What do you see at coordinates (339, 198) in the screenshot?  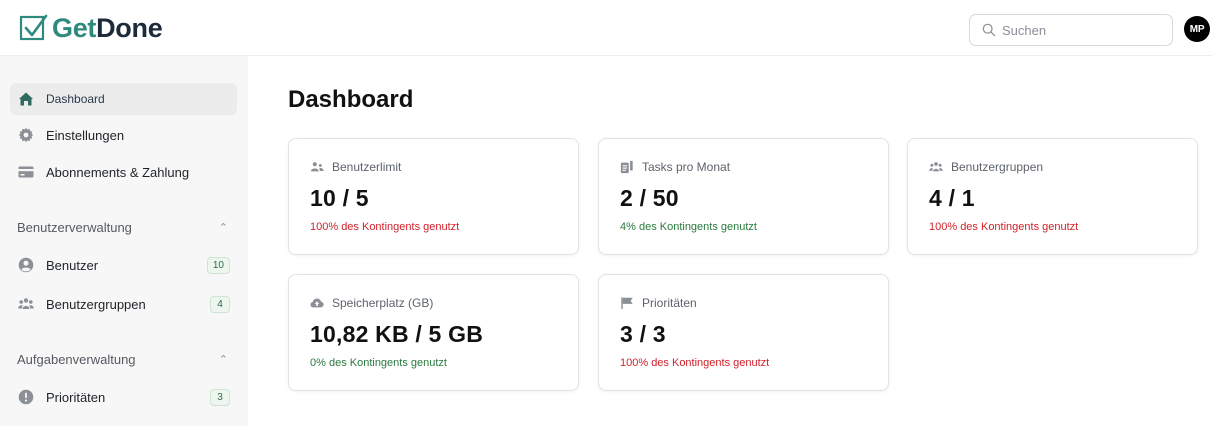 I see `card-value: 10 / 5` at bounding box center [339, 198].